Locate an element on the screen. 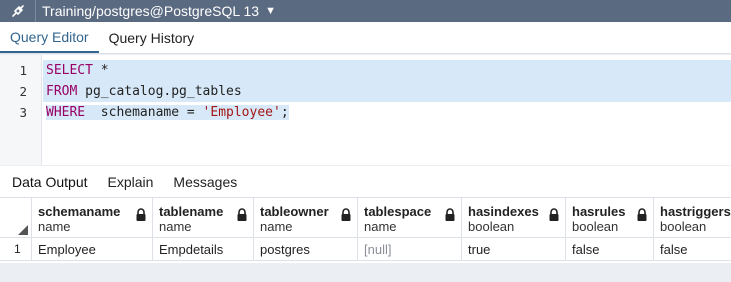 The height and width of the screenshot is (282, 731). grid-empty-area is located at coordinates (365, 272).